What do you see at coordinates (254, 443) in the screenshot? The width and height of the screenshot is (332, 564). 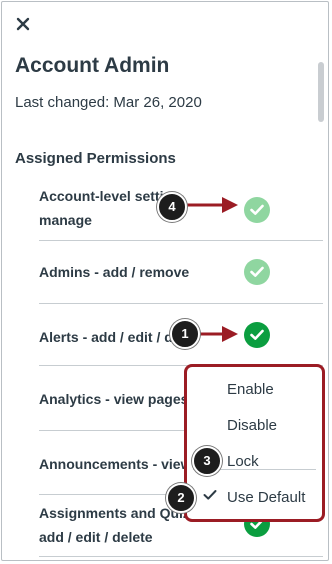 I see `permission-options-menu: Enable Disable Lock Use Default` at bounding box center [254, 443].